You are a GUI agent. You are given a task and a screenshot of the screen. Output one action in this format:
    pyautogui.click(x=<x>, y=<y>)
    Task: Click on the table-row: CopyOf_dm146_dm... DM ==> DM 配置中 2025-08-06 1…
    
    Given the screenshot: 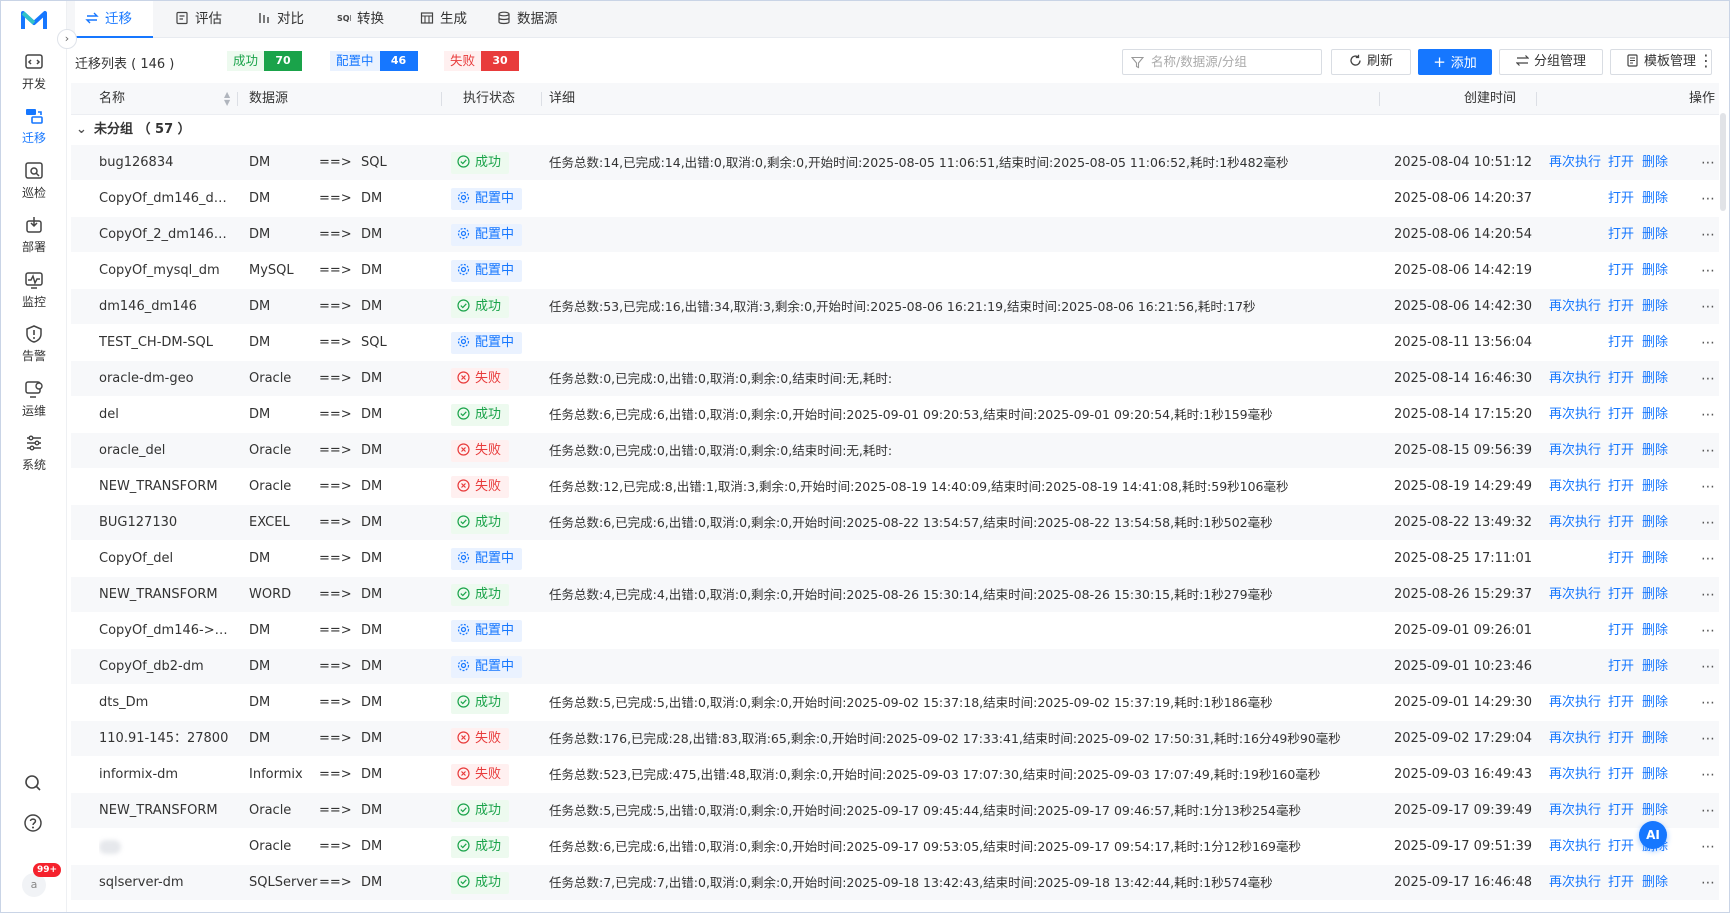 What is the action you would take?
    pyautogui.click(x=895, y=199)
    